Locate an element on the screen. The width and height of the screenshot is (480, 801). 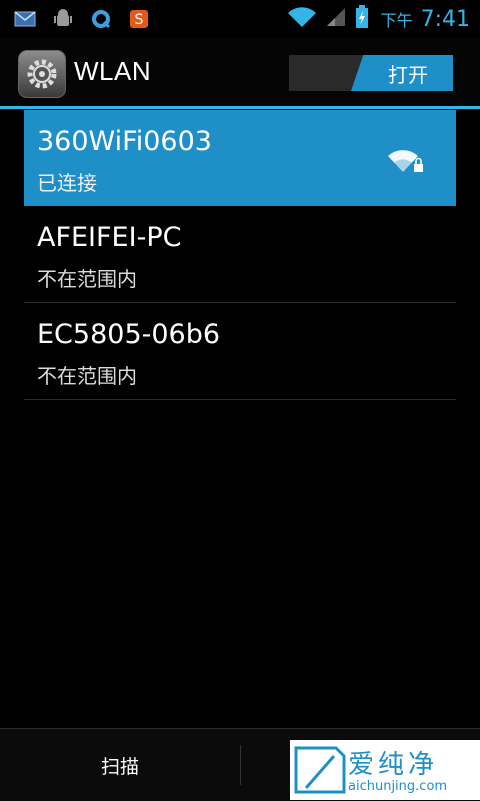
network-name: 360WiFi0603 is located at coordinates (124, 141).